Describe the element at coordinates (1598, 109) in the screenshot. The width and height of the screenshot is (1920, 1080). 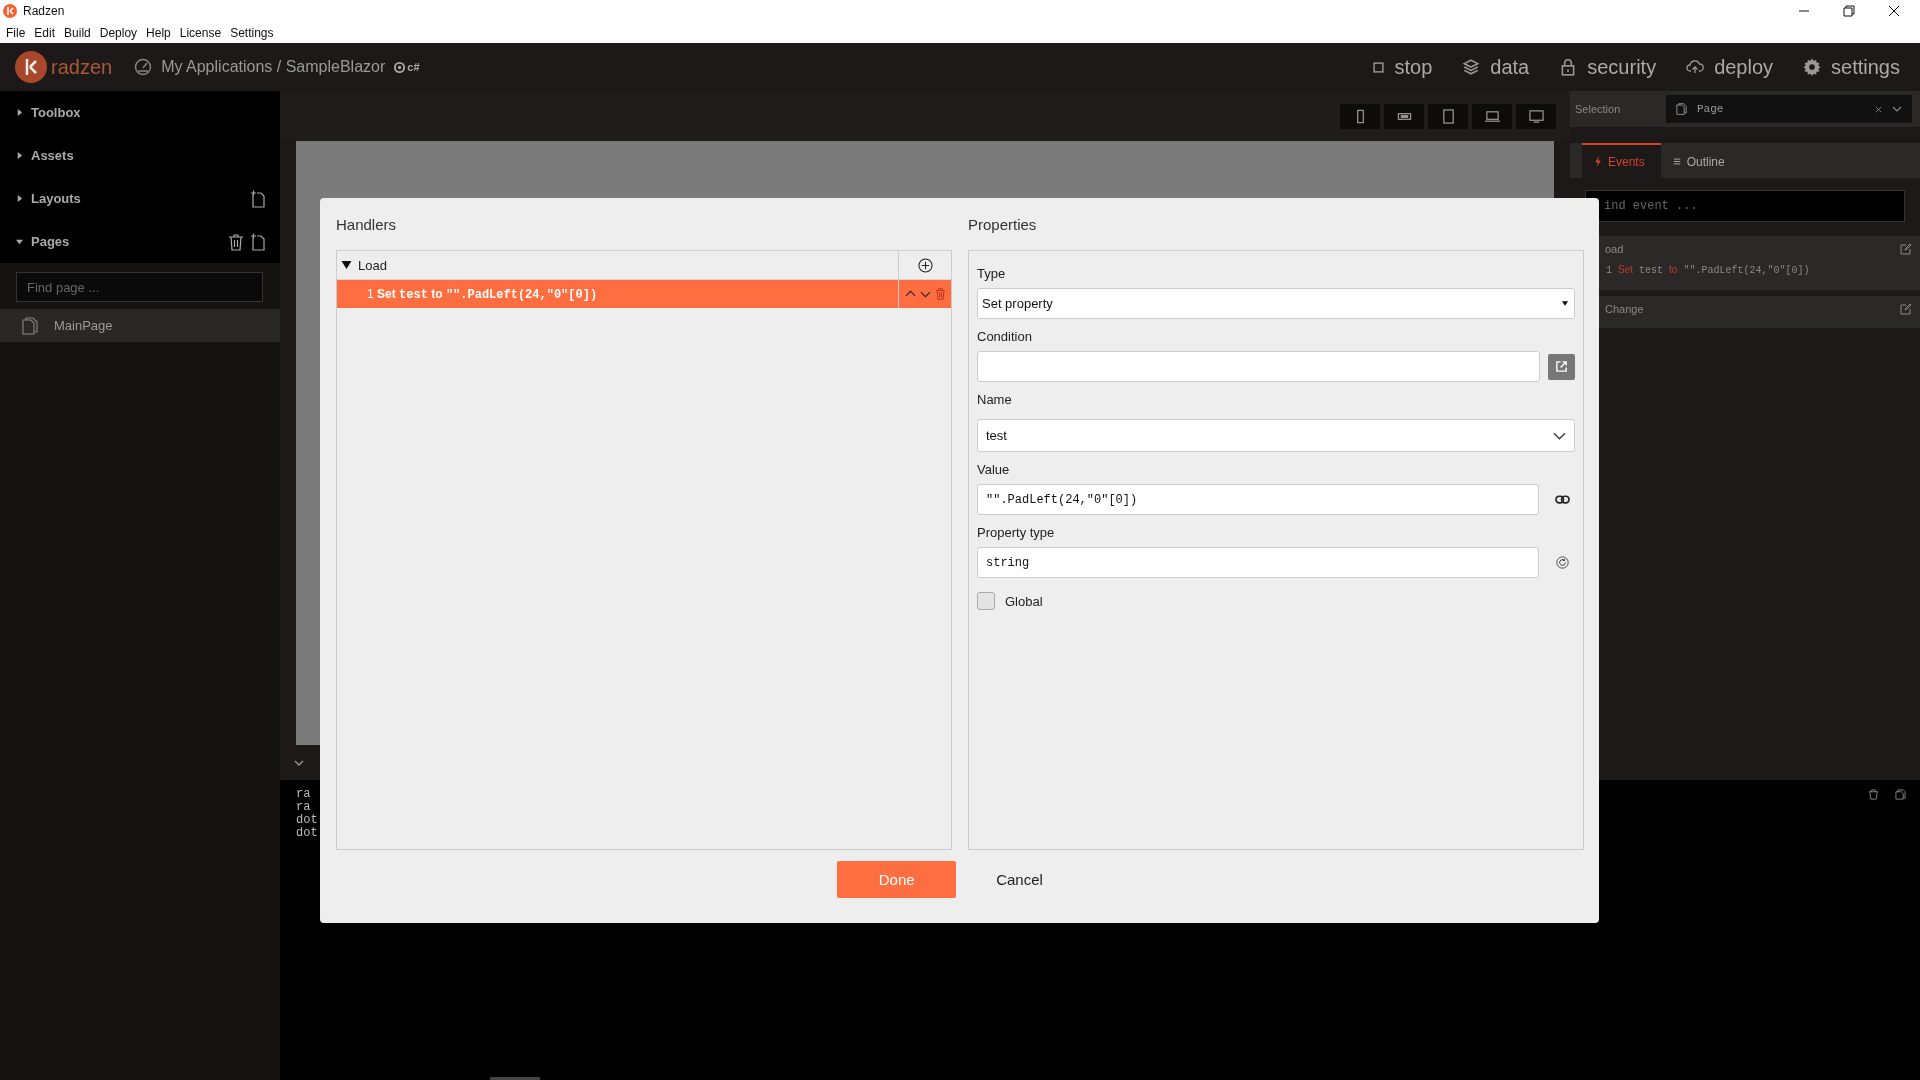
I see `selection-label: Selection` at that location.